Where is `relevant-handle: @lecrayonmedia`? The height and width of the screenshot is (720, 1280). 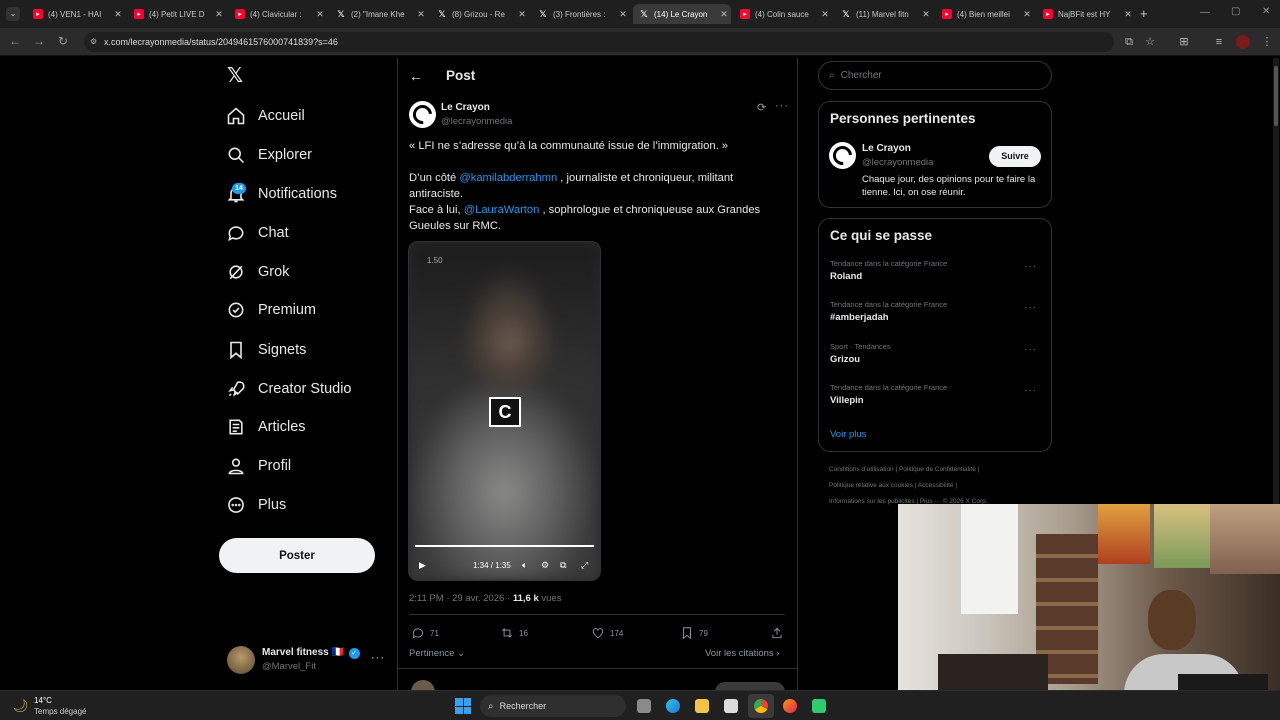 relevant-handle: @lecrayonmedia is located at coordinates (897, 162).